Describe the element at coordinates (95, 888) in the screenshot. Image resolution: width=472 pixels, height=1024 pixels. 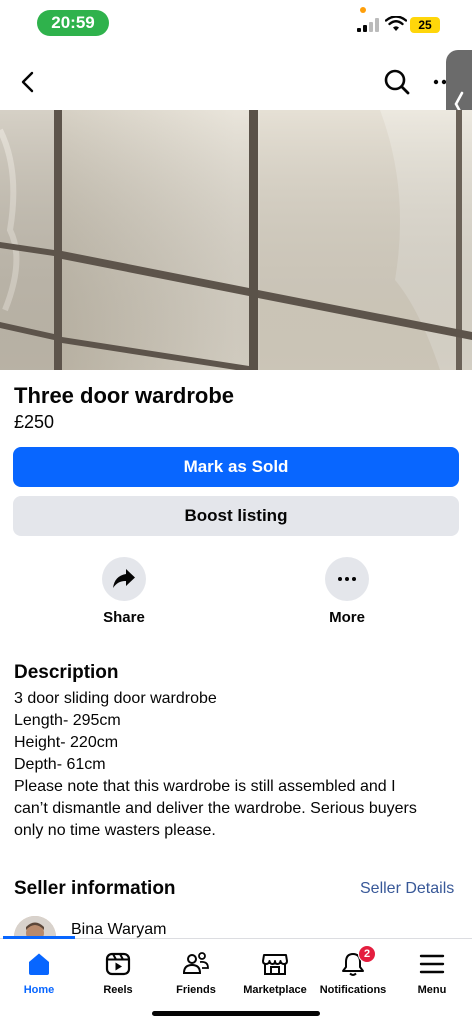
I see `seller-information-heading: Seller information` at that location.